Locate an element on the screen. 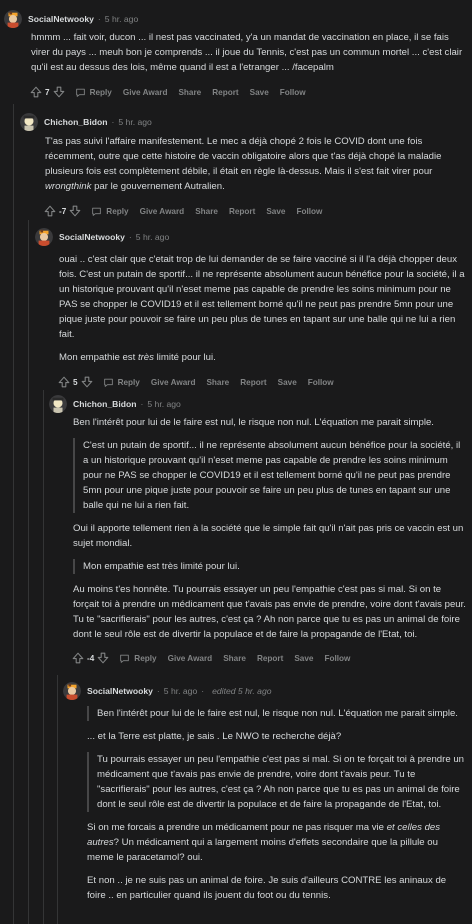  vote-group: -7 is located at coordinates (67, 211).